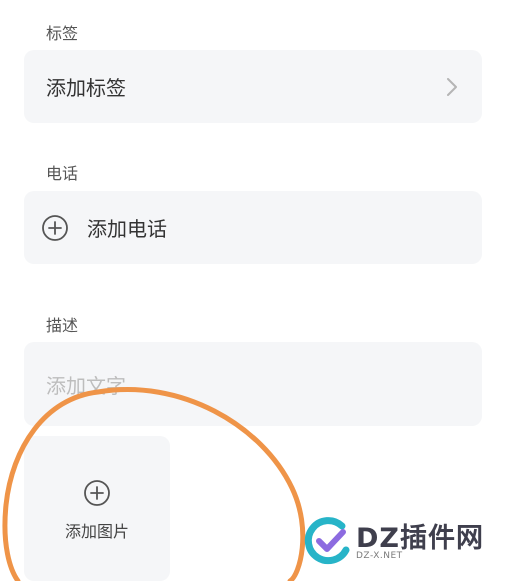  I want to click on tags-section-label: 标签, so click(62, 33).